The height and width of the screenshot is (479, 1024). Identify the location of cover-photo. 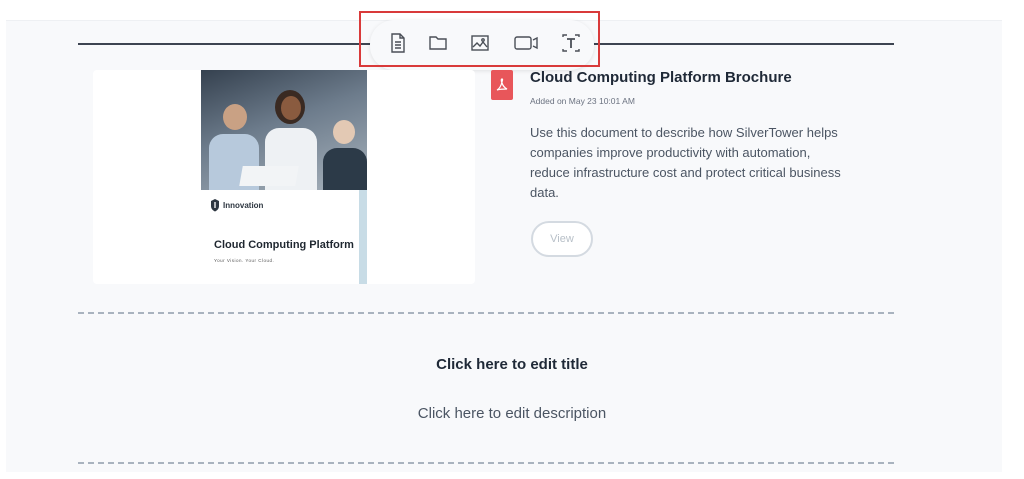
(284, 130).